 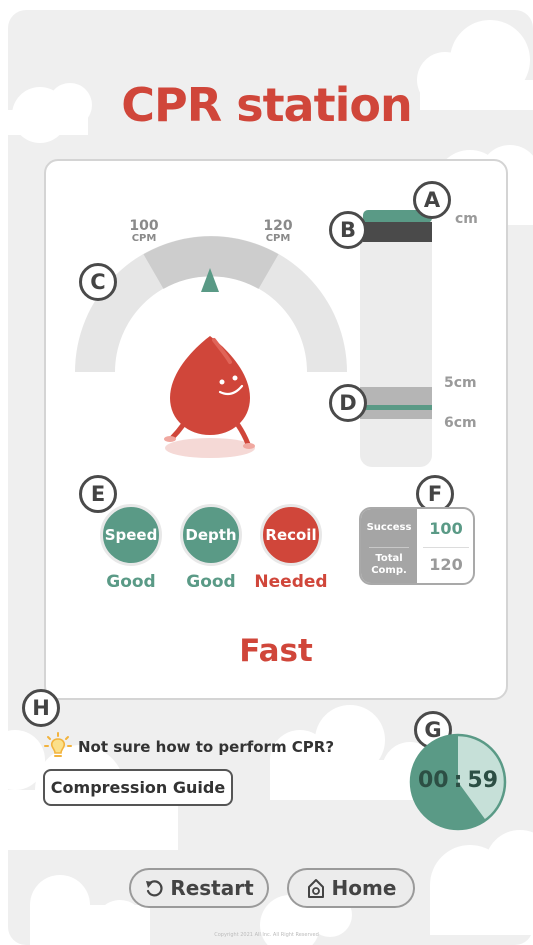 I want to click on compression-stats: Success Total Comp. 100 120, so click(x=417, y=546).